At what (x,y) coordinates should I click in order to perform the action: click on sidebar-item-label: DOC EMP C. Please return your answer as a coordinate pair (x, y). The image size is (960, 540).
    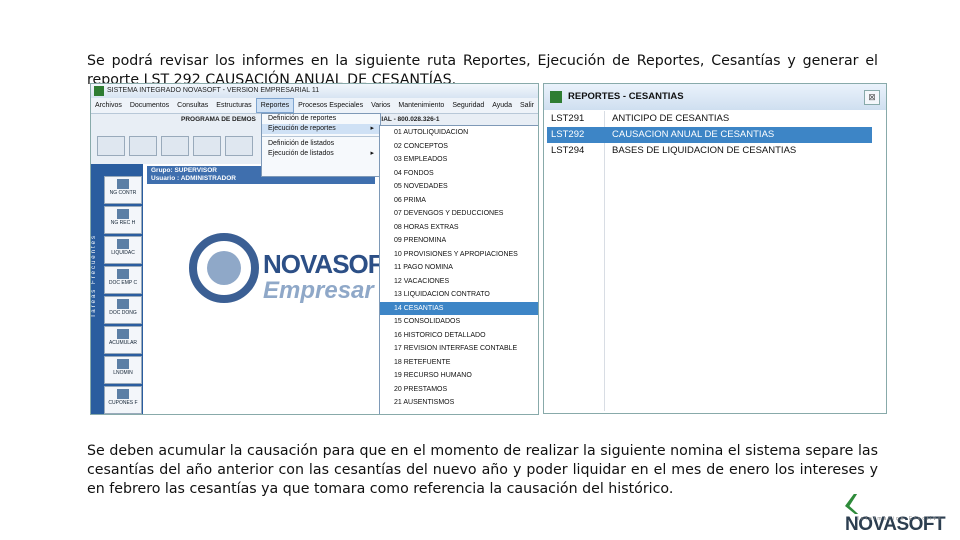
    Looking at the image, I should click on (123, 283).